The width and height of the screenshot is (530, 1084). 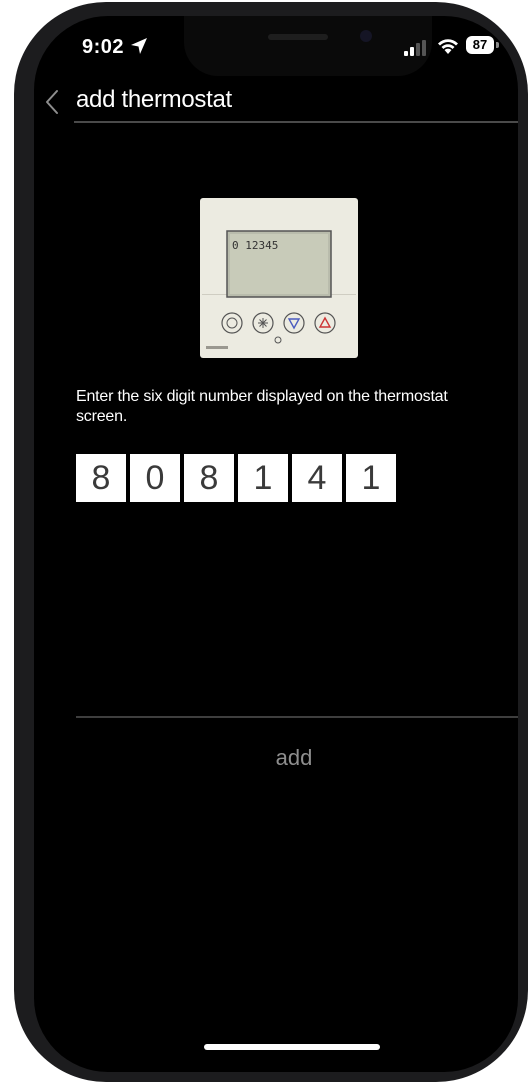 What do you see at coordinates (255, 245) in the screenshot?
I see `thermostat-display-digits: 0 12345` at bounding box center [255, 245].